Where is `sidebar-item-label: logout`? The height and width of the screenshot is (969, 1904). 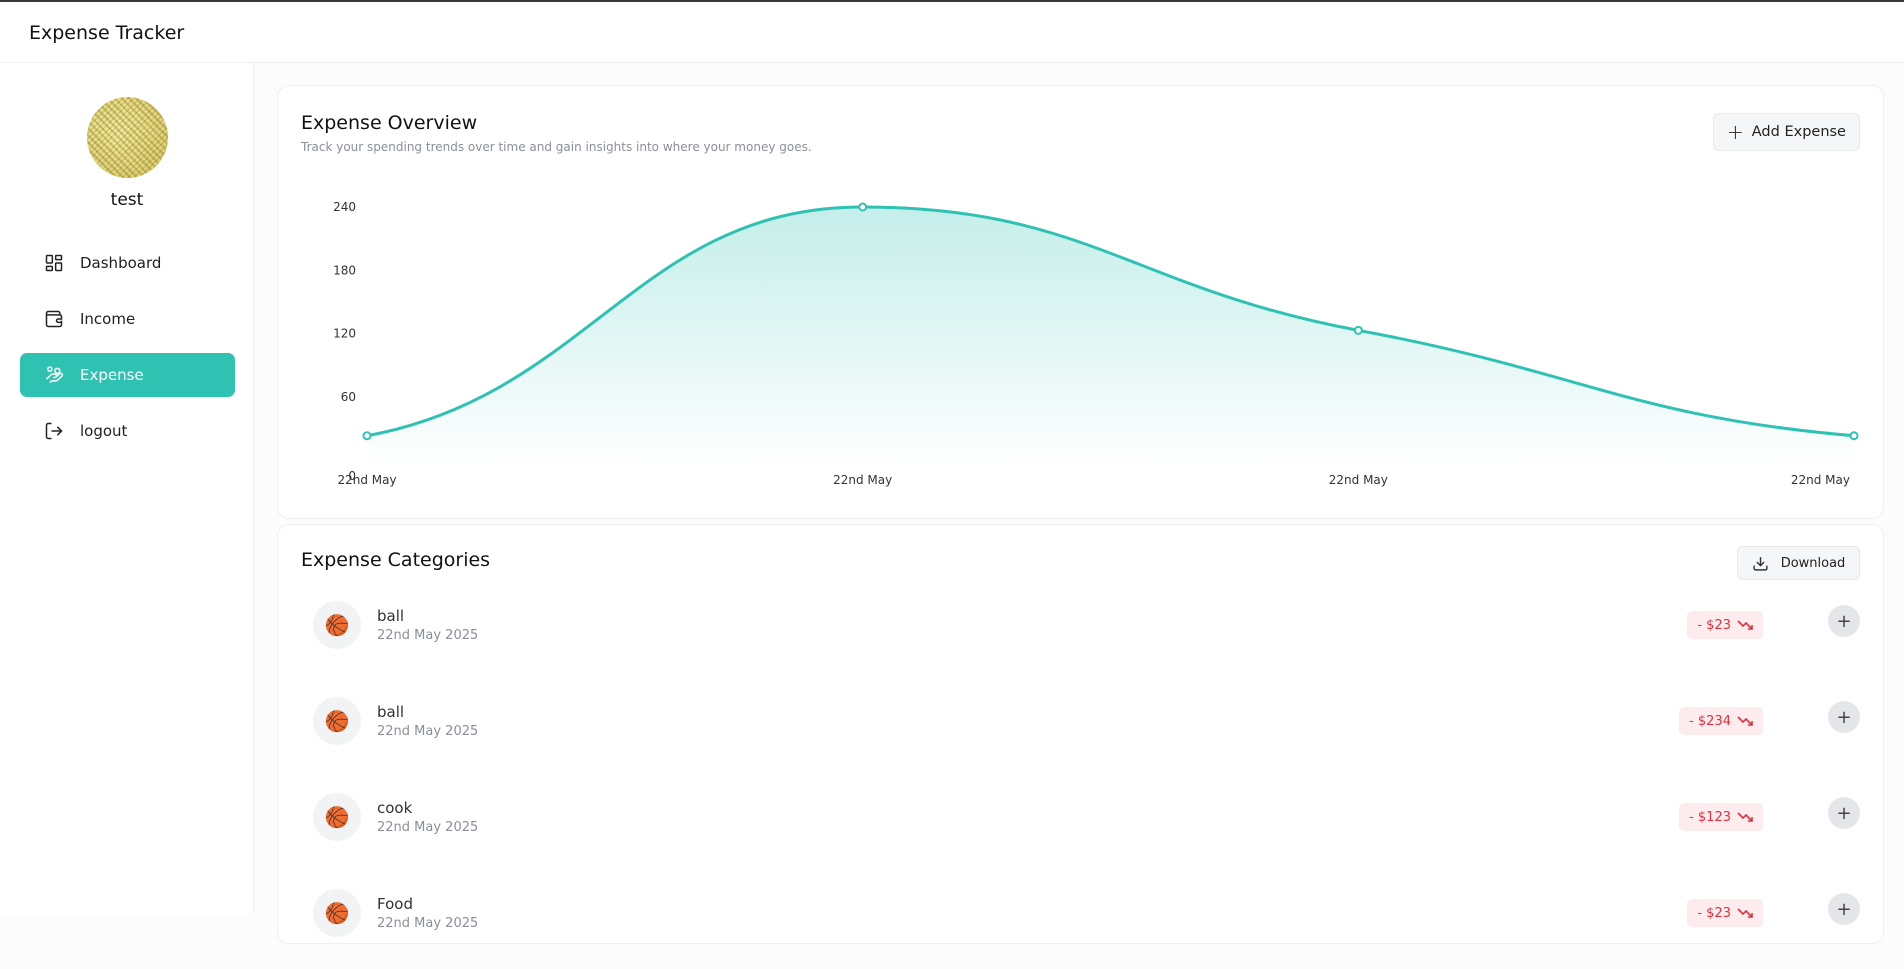 sidebar-item-label: logout is located at coordinates (104, 431).